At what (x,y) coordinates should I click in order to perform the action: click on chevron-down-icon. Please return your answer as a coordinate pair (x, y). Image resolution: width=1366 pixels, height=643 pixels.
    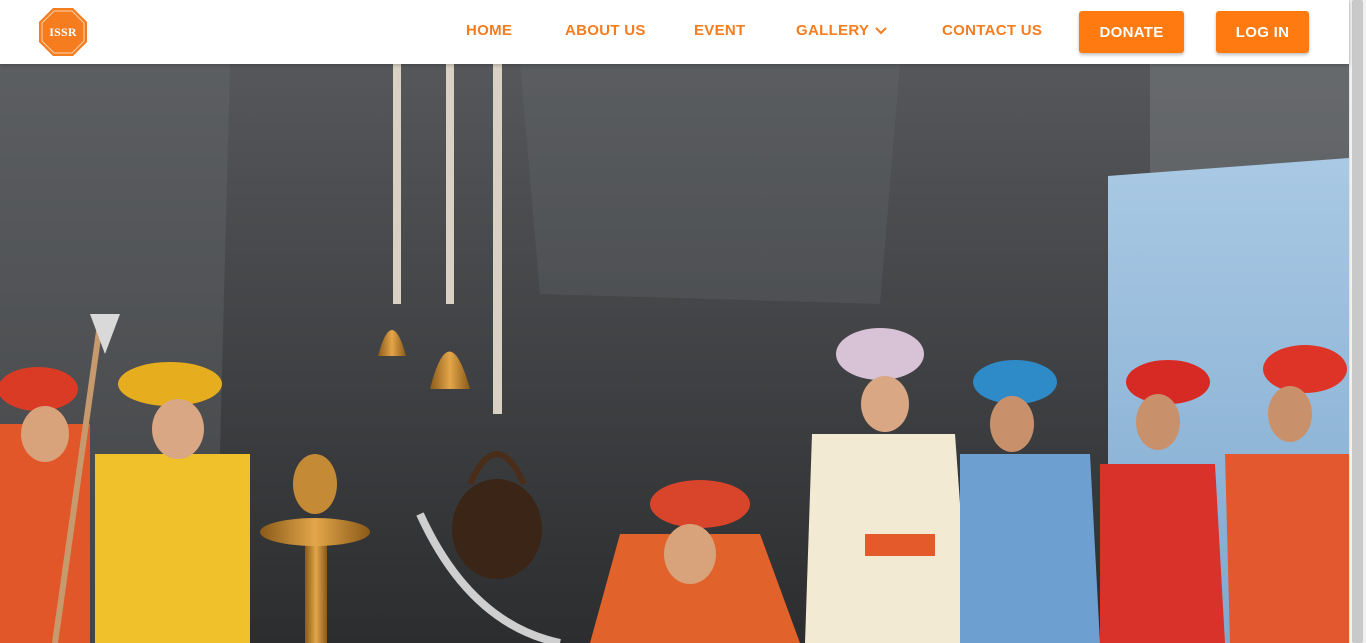
    Looking at the image, I should click on (881, 31).